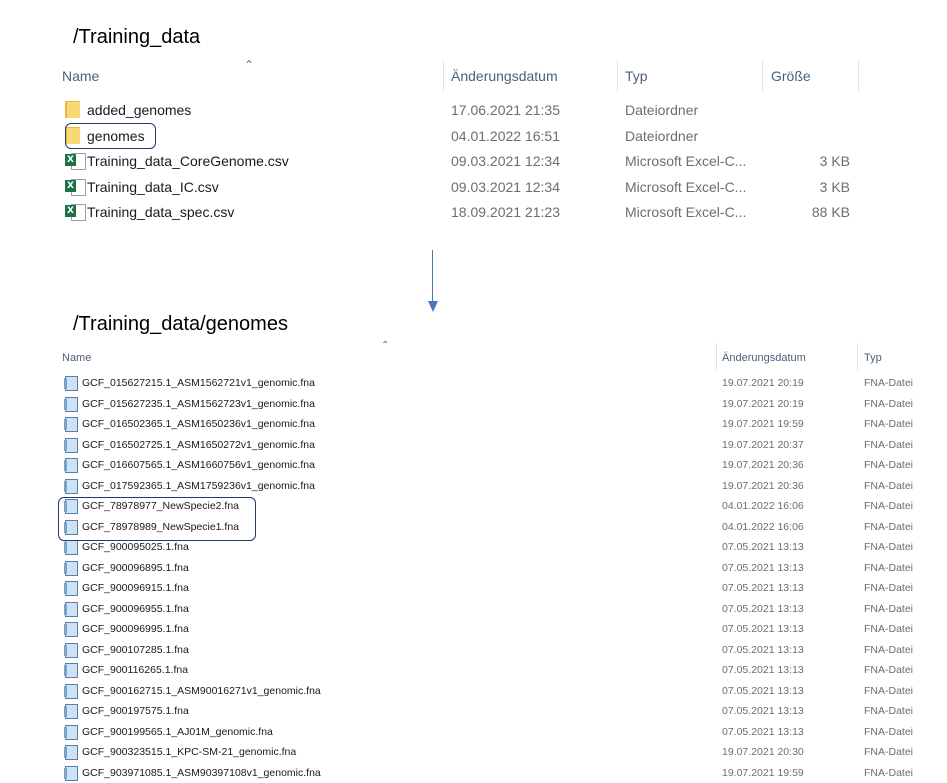  Describe the element at coordinates (198, 424) in the screenshot. I see `file-name: GCF_016502365.1_ASM1650236v1_genomic.fna` at that location.